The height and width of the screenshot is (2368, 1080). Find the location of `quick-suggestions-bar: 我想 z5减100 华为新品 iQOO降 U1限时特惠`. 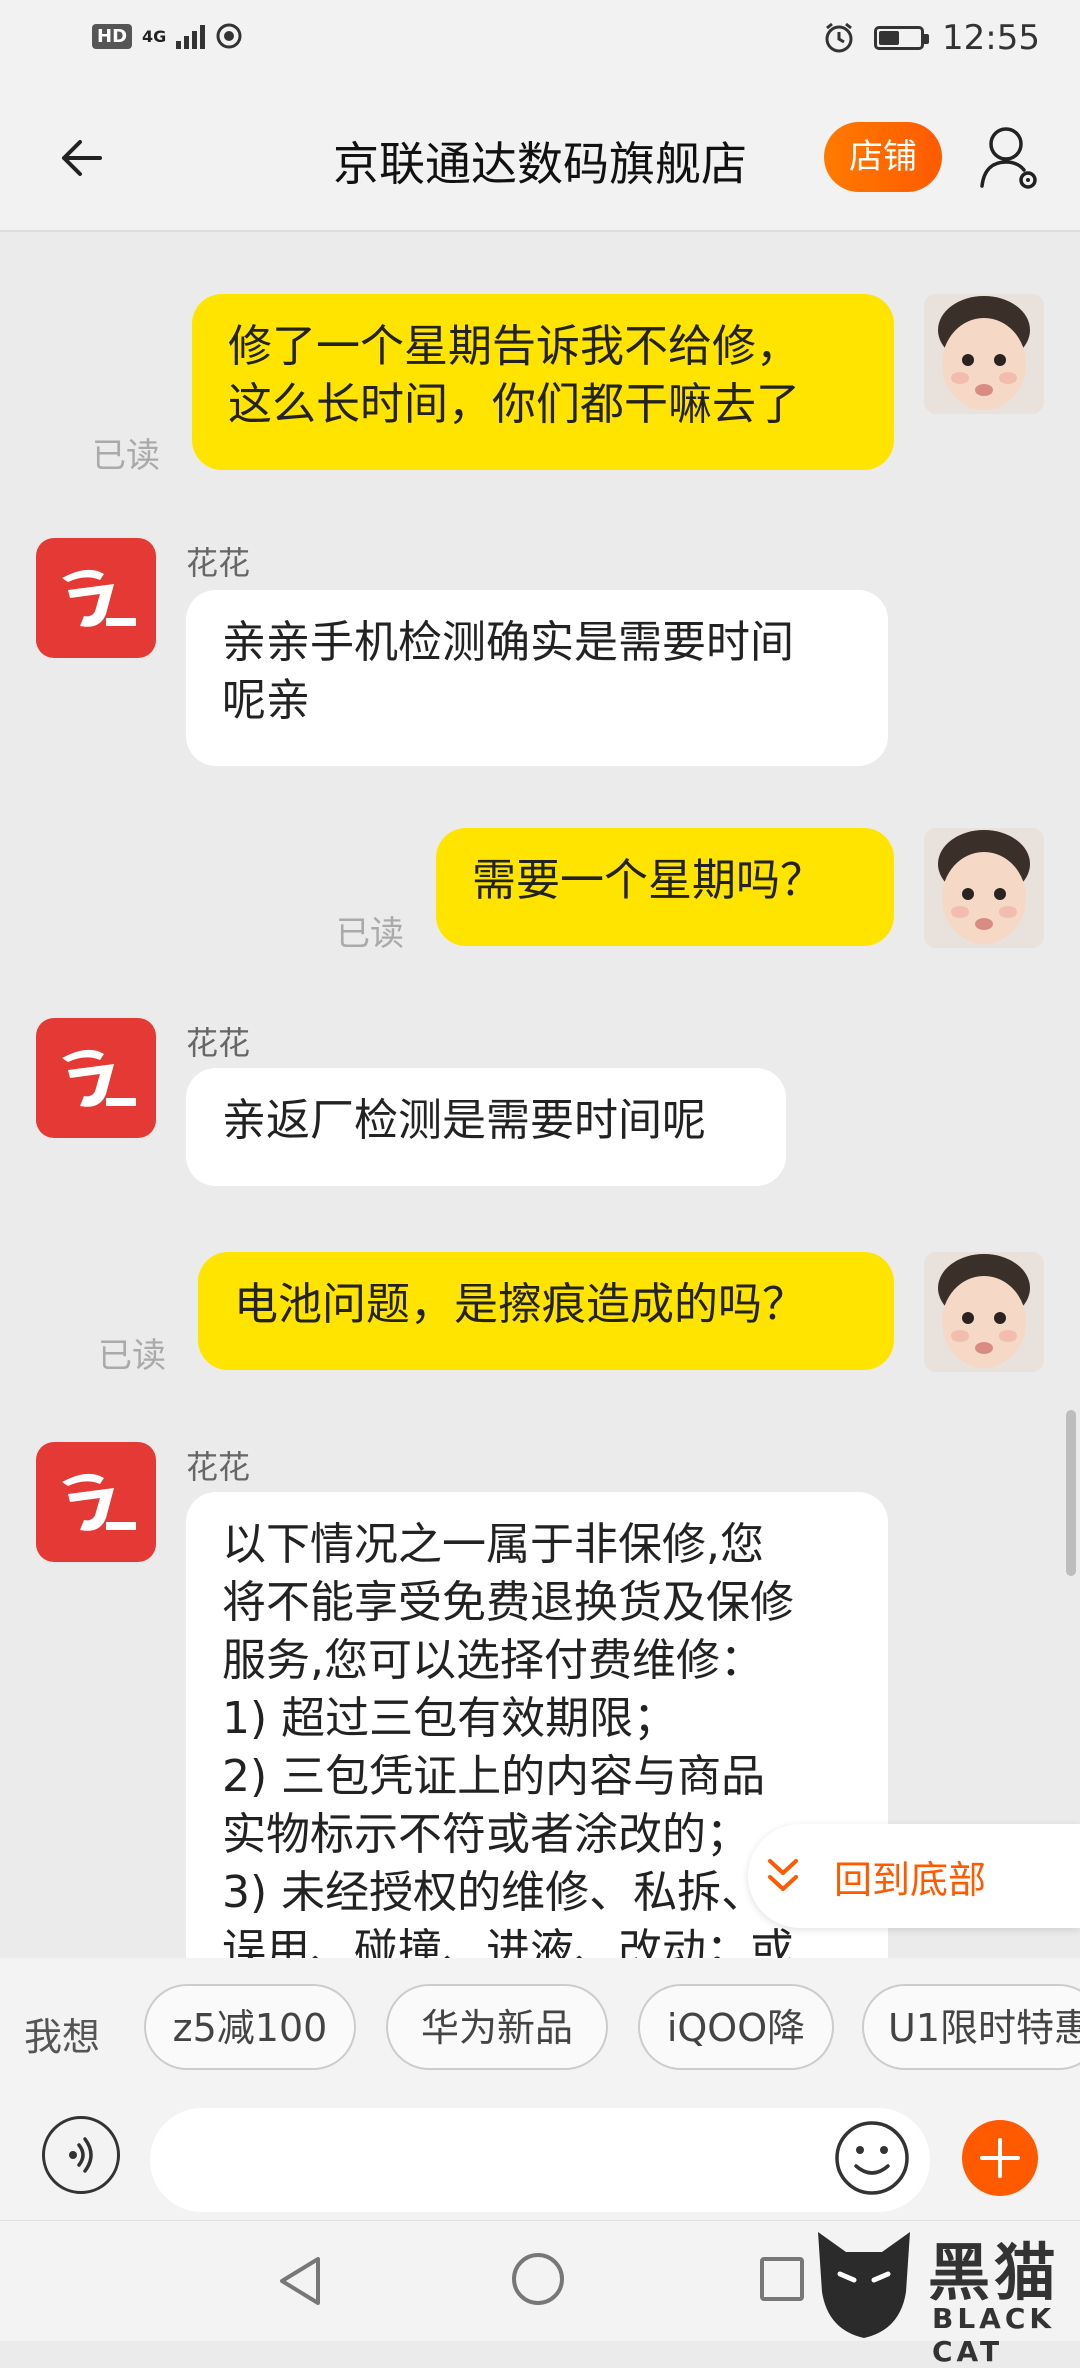

quick-suggestions-bar: 我想 z5减100 华为新品 iQOO降 U1限时特惠 is located at coordinates (540, 2028).